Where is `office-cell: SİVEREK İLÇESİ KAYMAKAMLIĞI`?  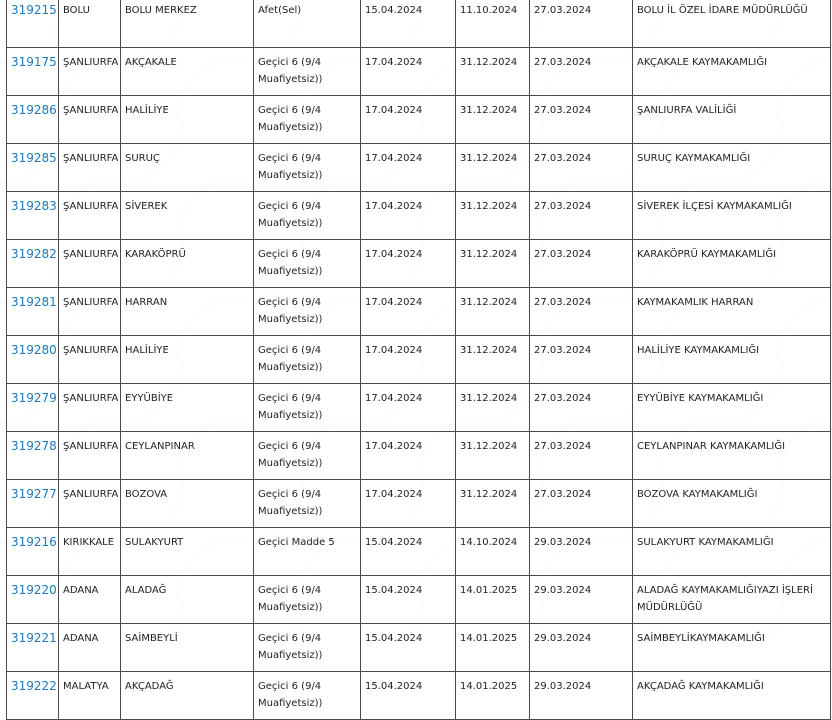
office-cell: SİVEREK İLÇESİ KAYMAKAMLIĞI is located at coordinates (731, 215).